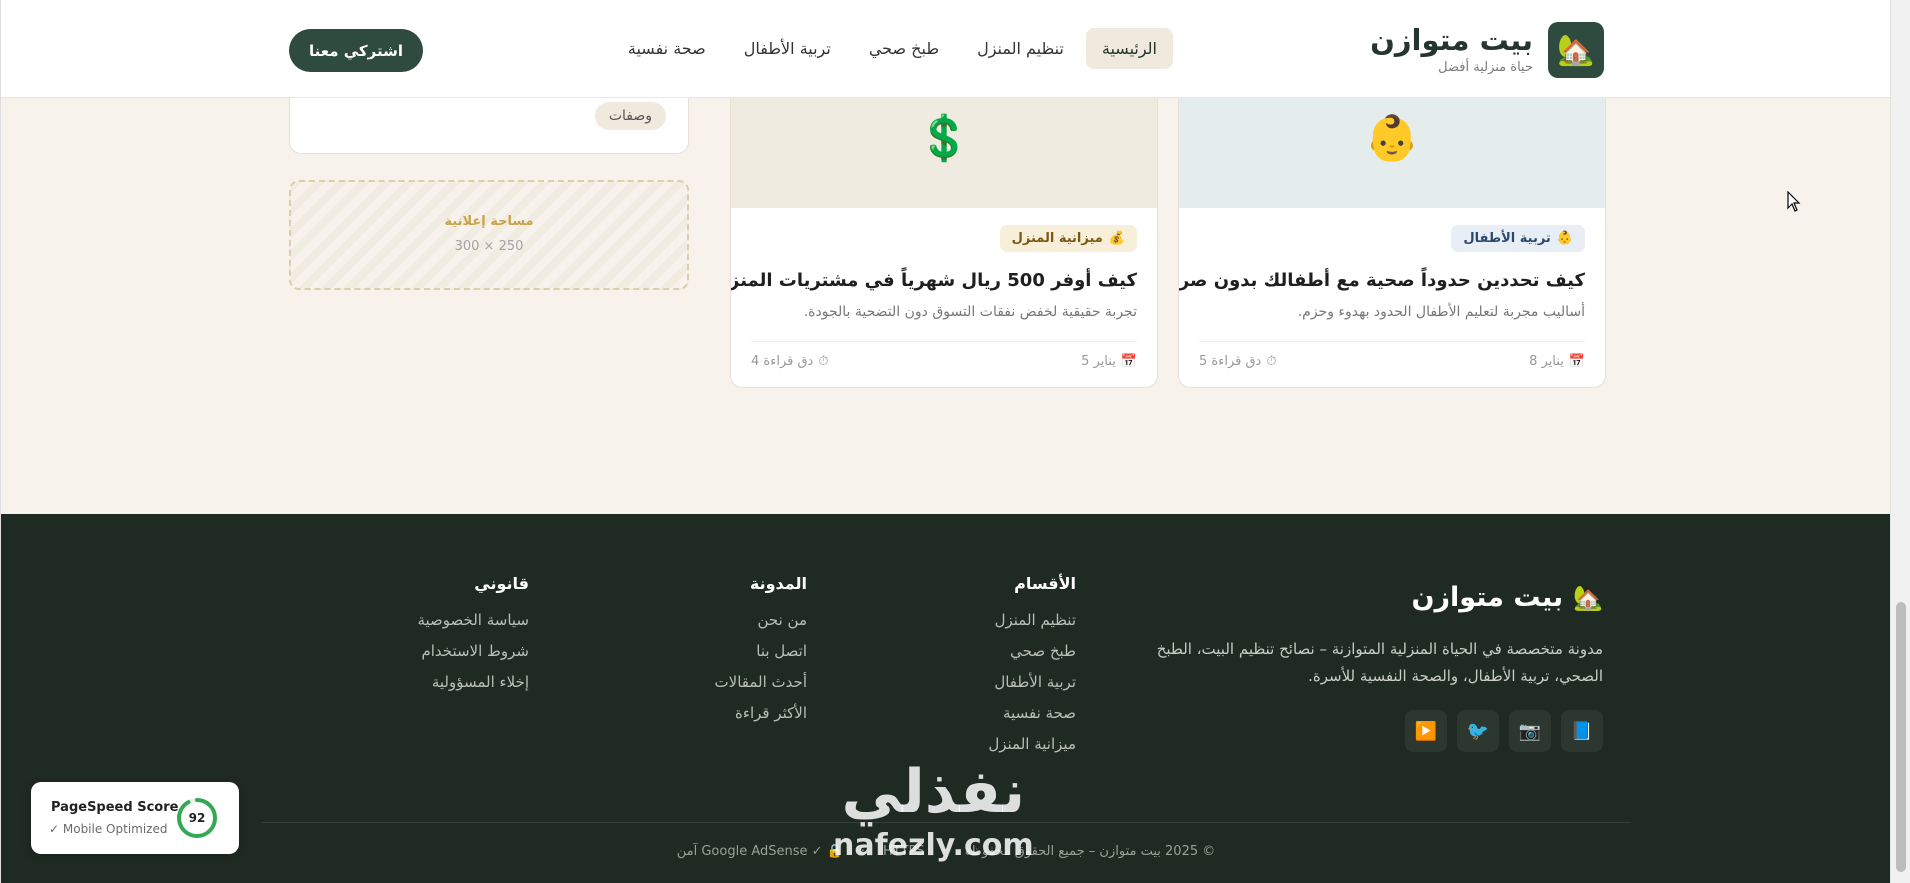  I want to click on brand: 🏡 بيت متوازن حياة منزلية أفضل, so click(1487, 50).